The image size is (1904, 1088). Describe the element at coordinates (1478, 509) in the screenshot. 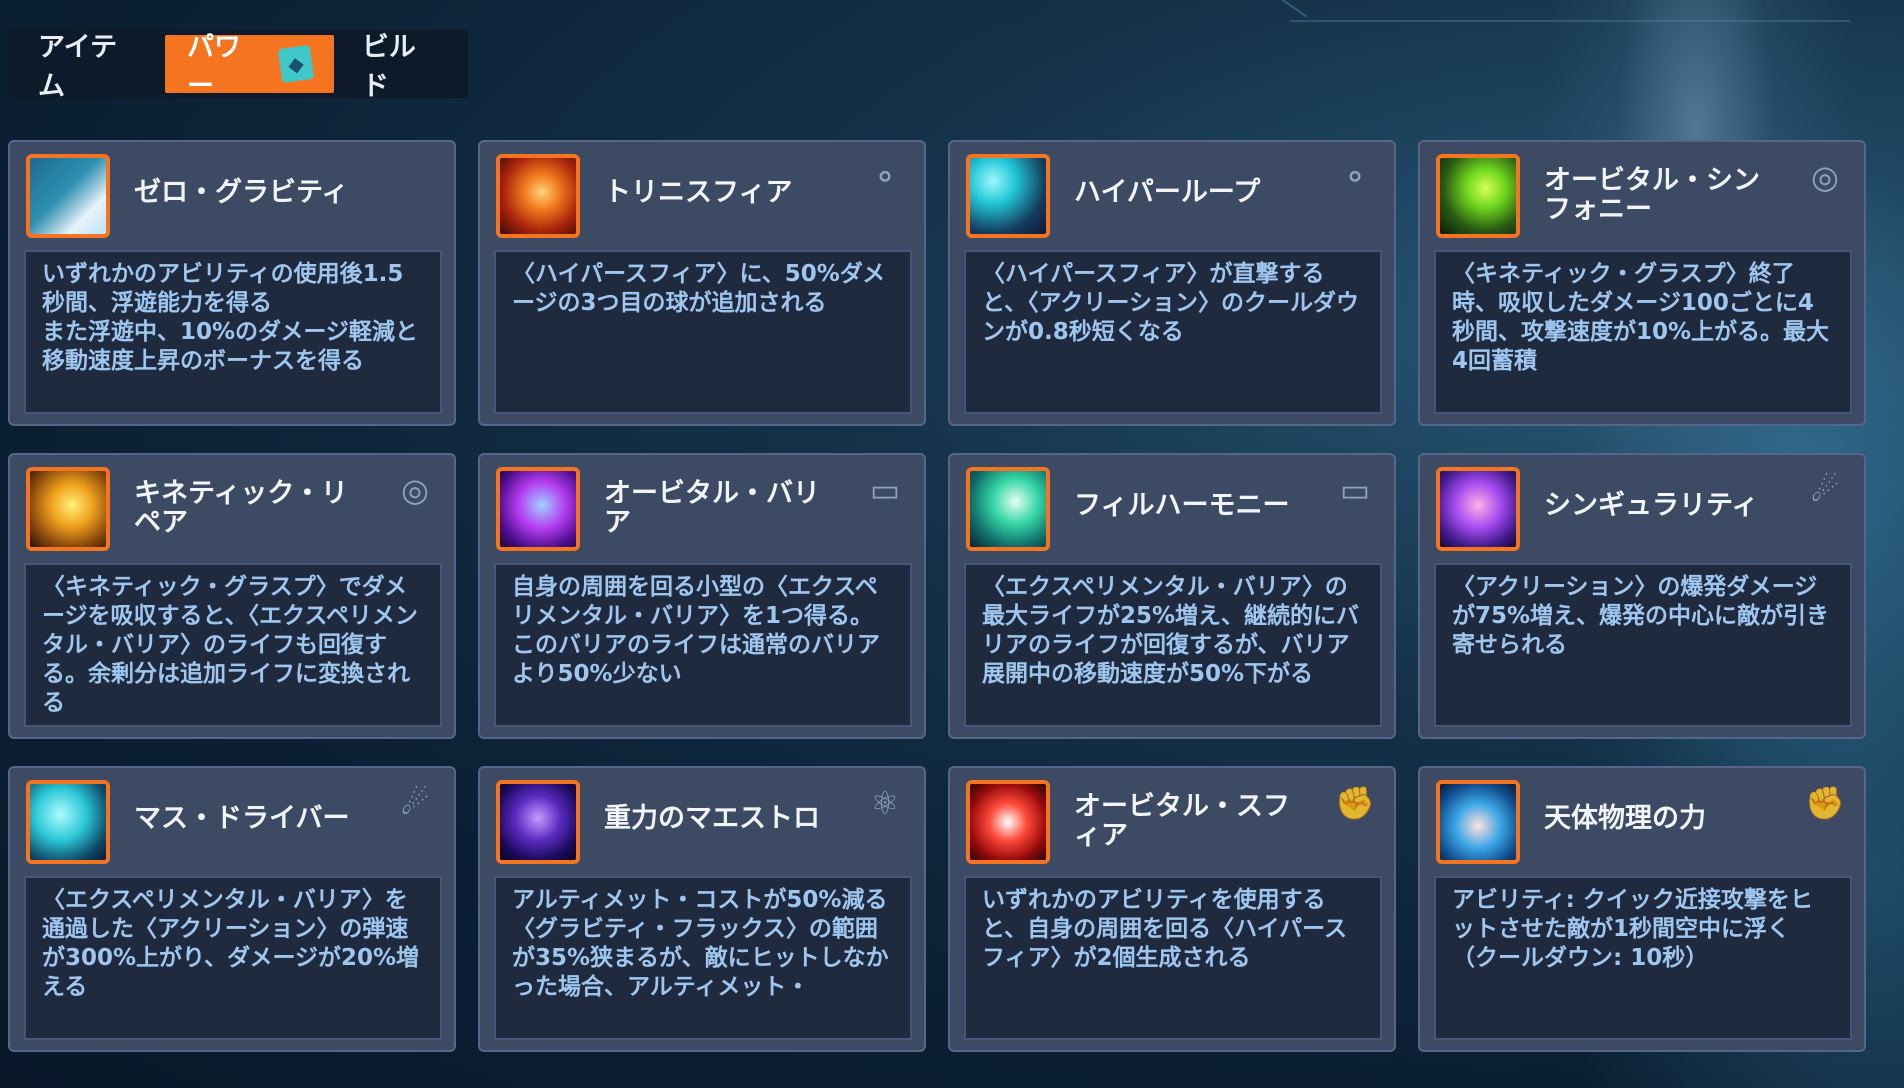

I see `singularity-icon` at that location.